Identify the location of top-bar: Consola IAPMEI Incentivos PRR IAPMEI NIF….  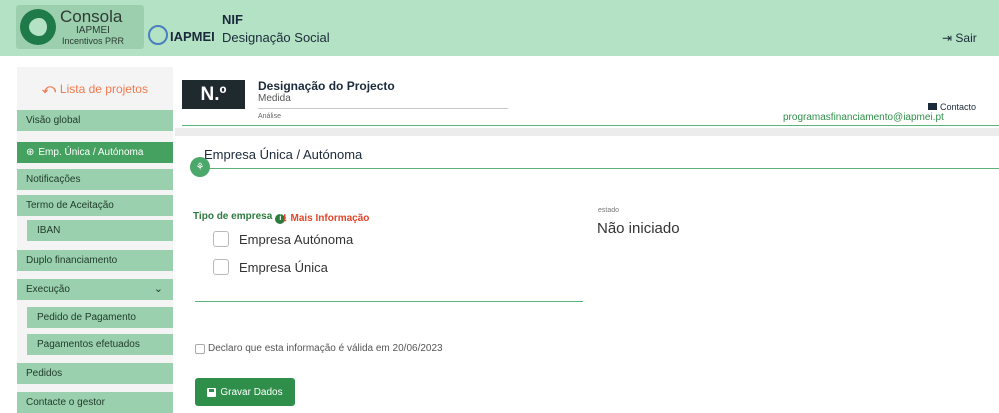
(499, 28).